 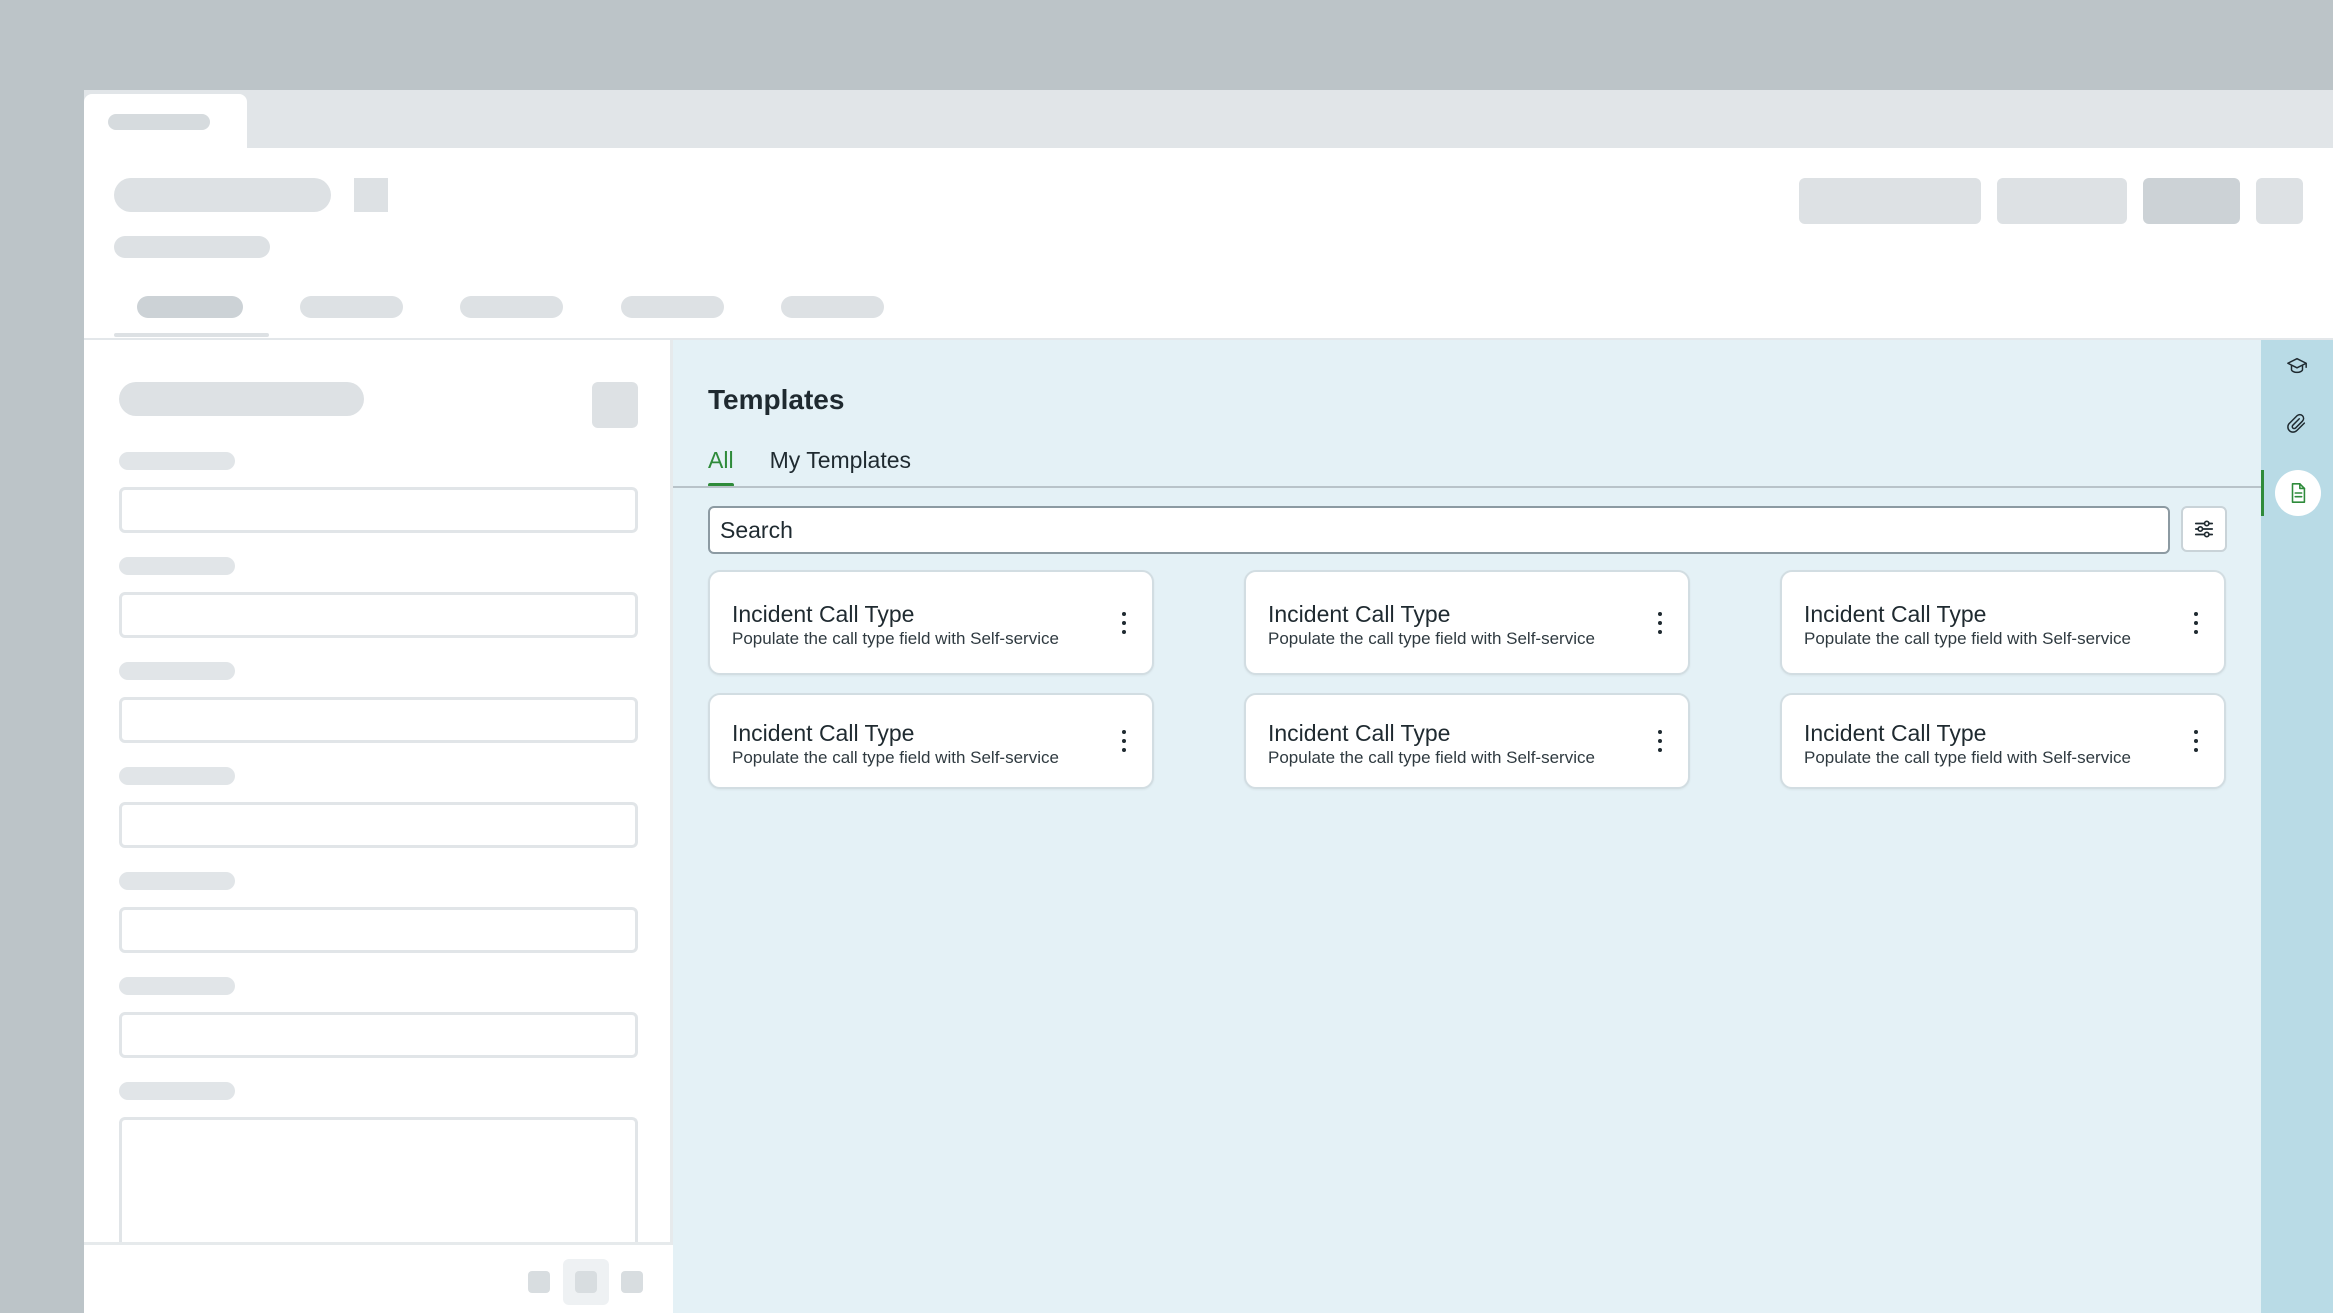 What do you see at coordinates (672, 307) in the screenshot?
I see `subtab-4-placeholder` at bounding box center [672, 307].